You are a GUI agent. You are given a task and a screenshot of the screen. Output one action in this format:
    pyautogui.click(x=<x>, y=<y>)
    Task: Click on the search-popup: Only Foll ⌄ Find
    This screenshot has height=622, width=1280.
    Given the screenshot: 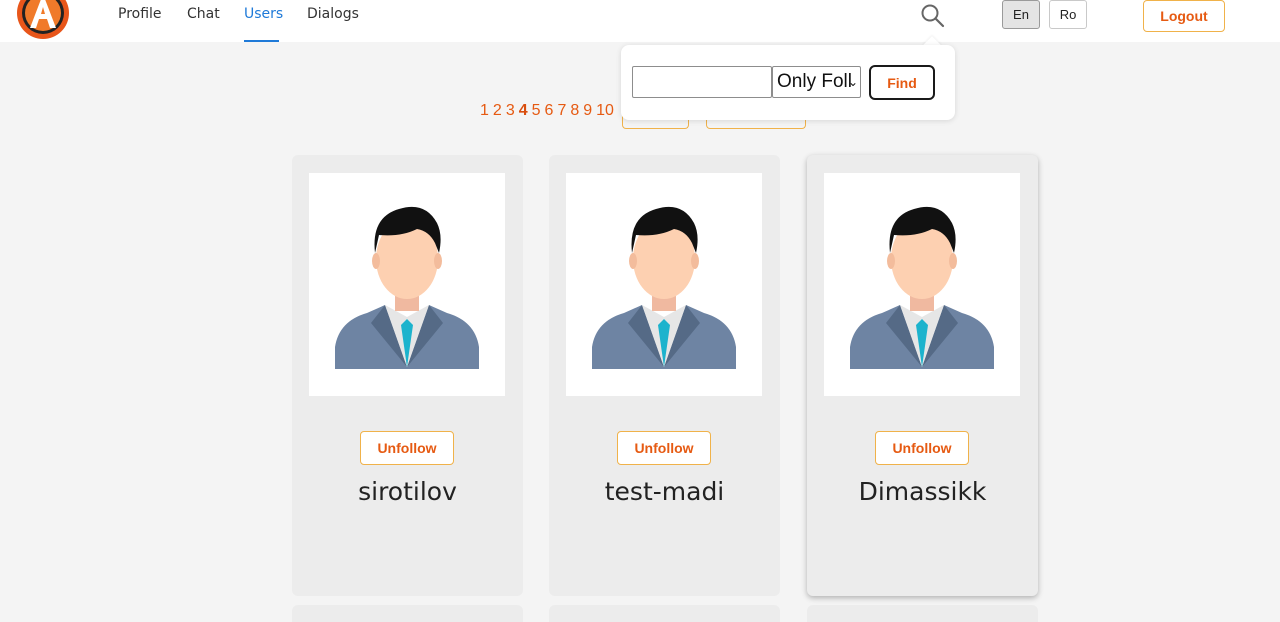 What is the action you would take?
    pyautogui.click(x=788, y=82)
    